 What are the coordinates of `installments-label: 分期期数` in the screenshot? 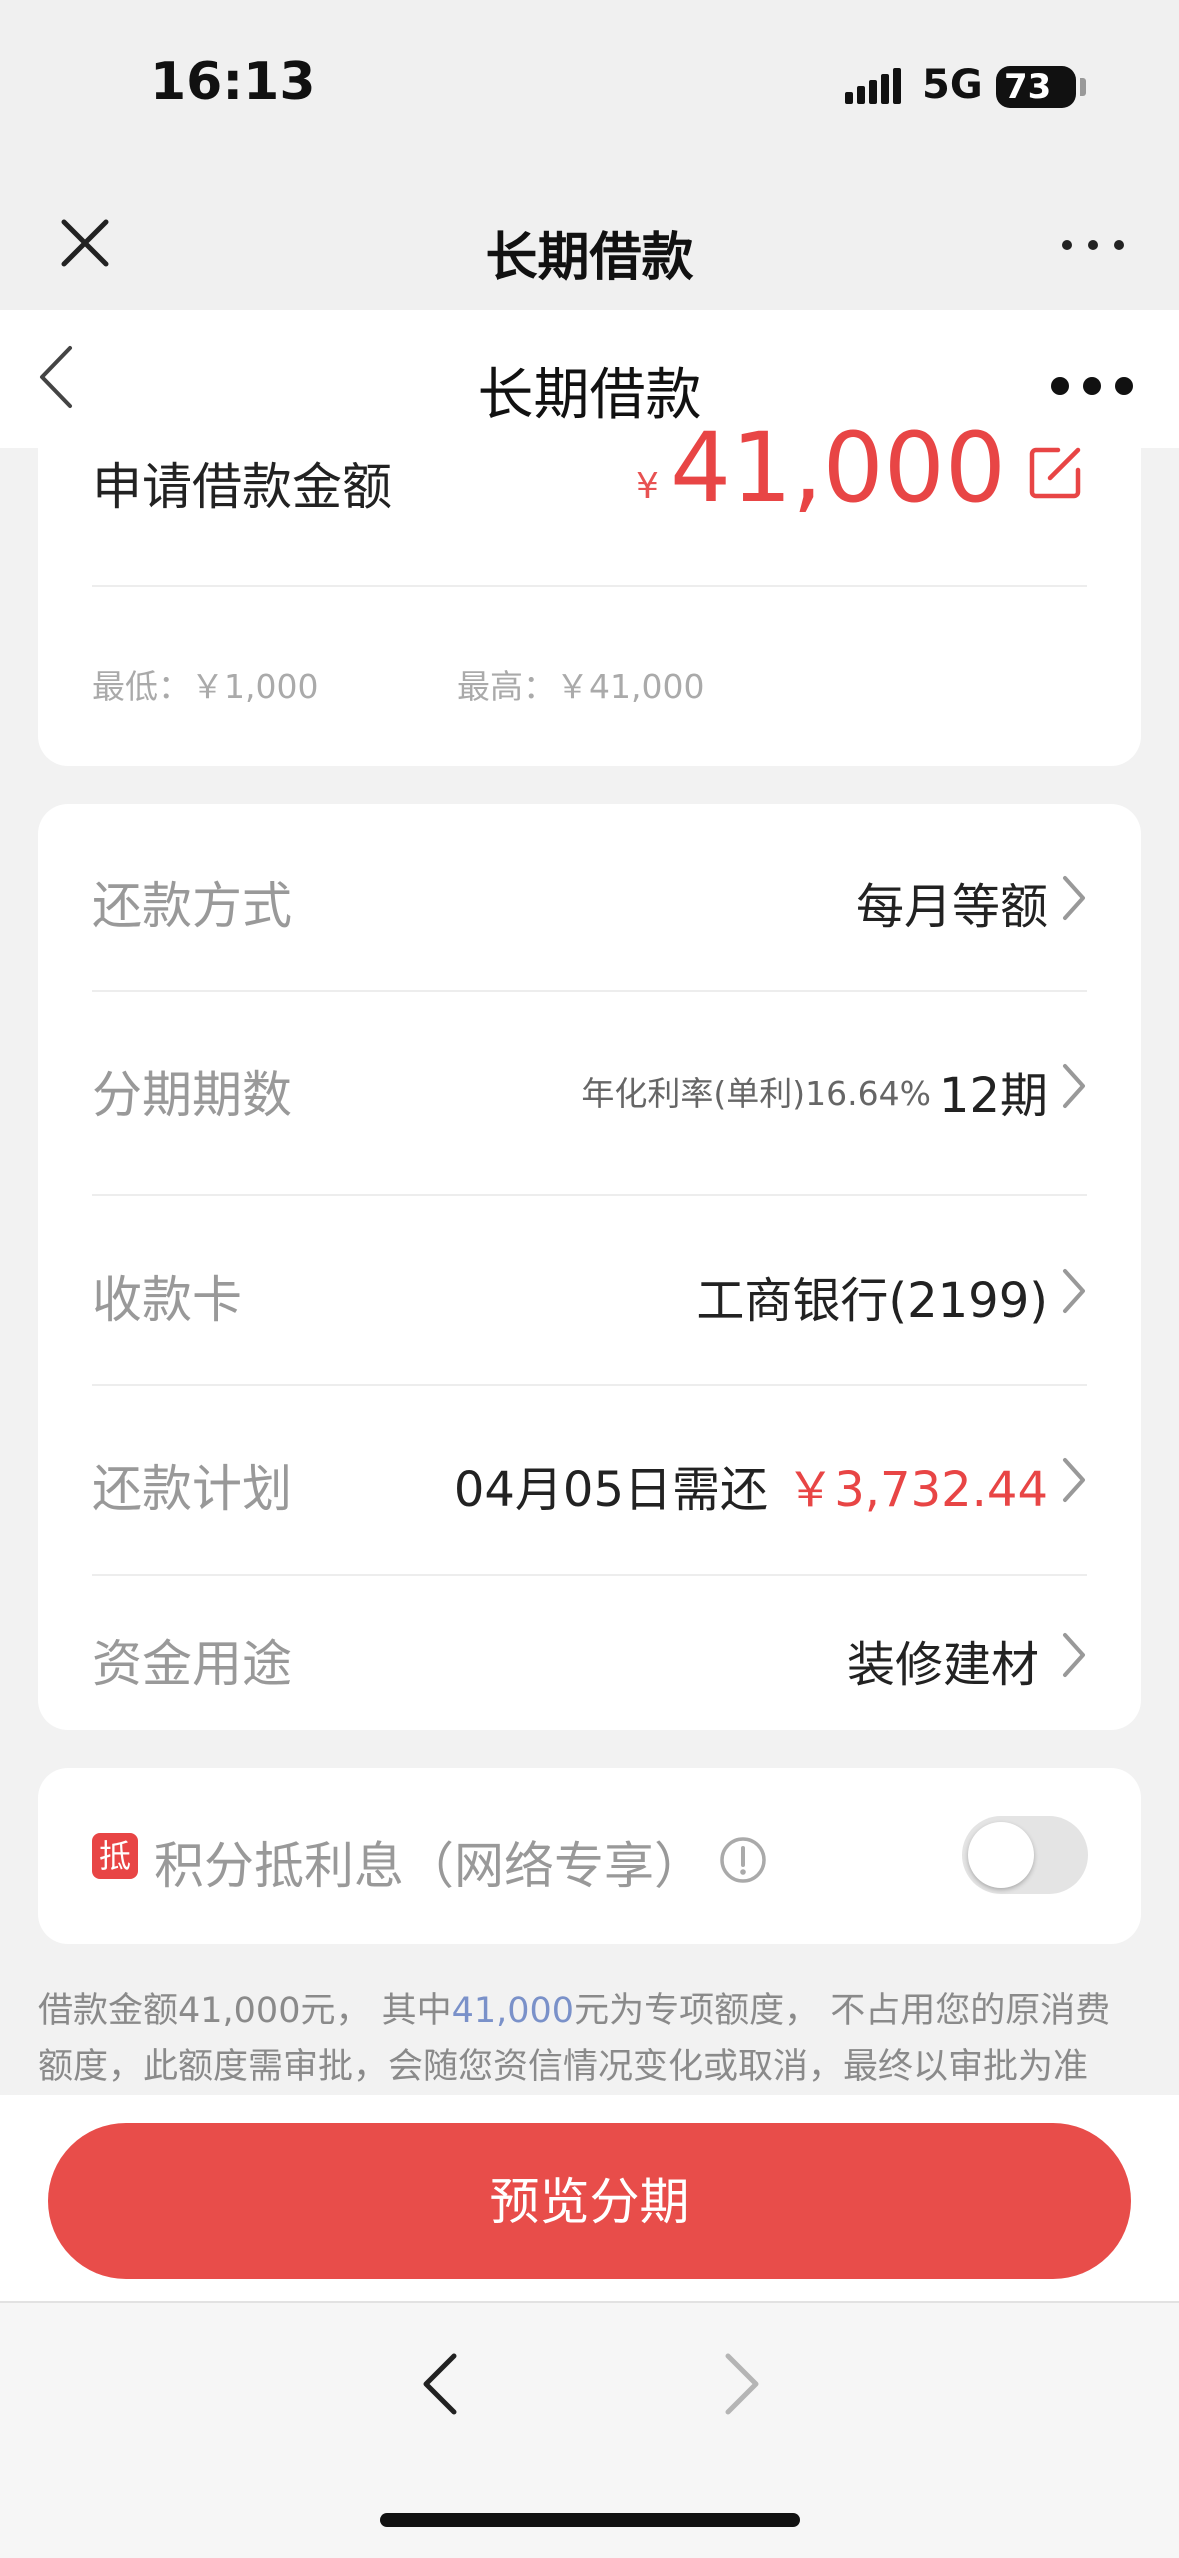 It's located at (192, 1095).